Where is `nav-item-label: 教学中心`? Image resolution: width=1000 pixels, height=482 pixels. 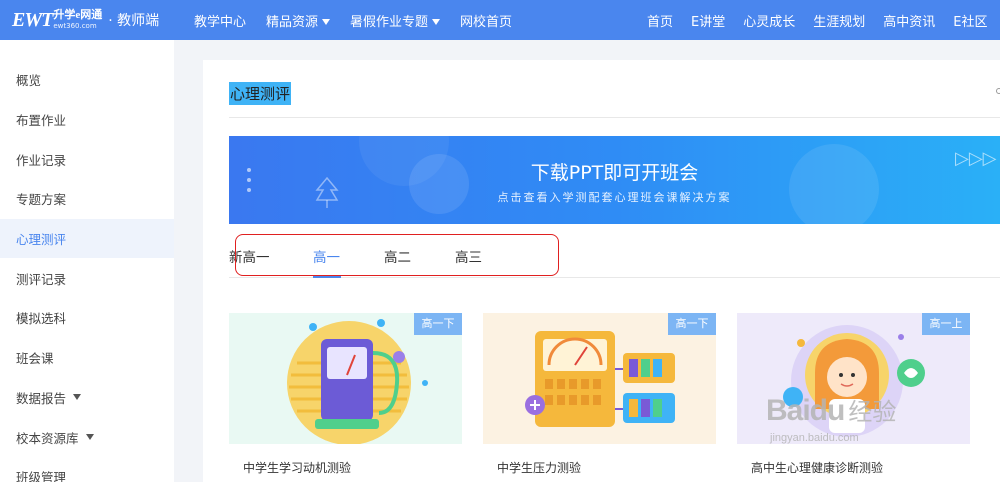 nav-item-label: 教学中心 is located at coordinates (220, 22).